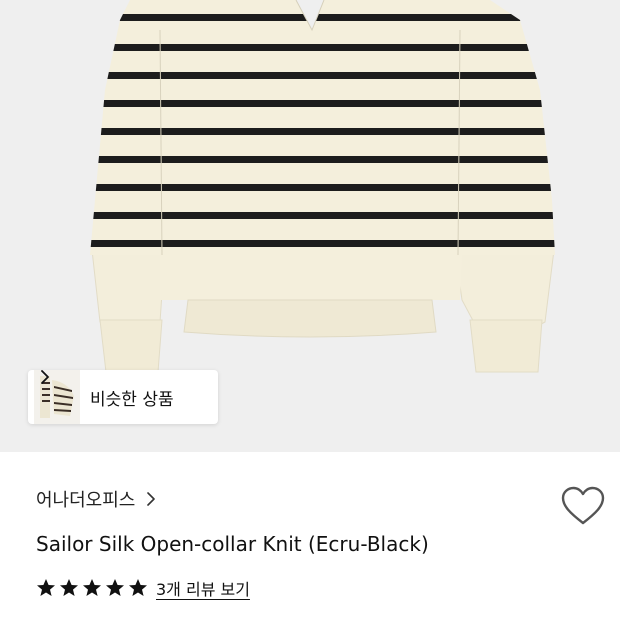 This screenshot has width=620, height=620. Describe the element at coordinates (86, 500) in the screenshot. I see `brand-name: 어나더오피스` at that location.